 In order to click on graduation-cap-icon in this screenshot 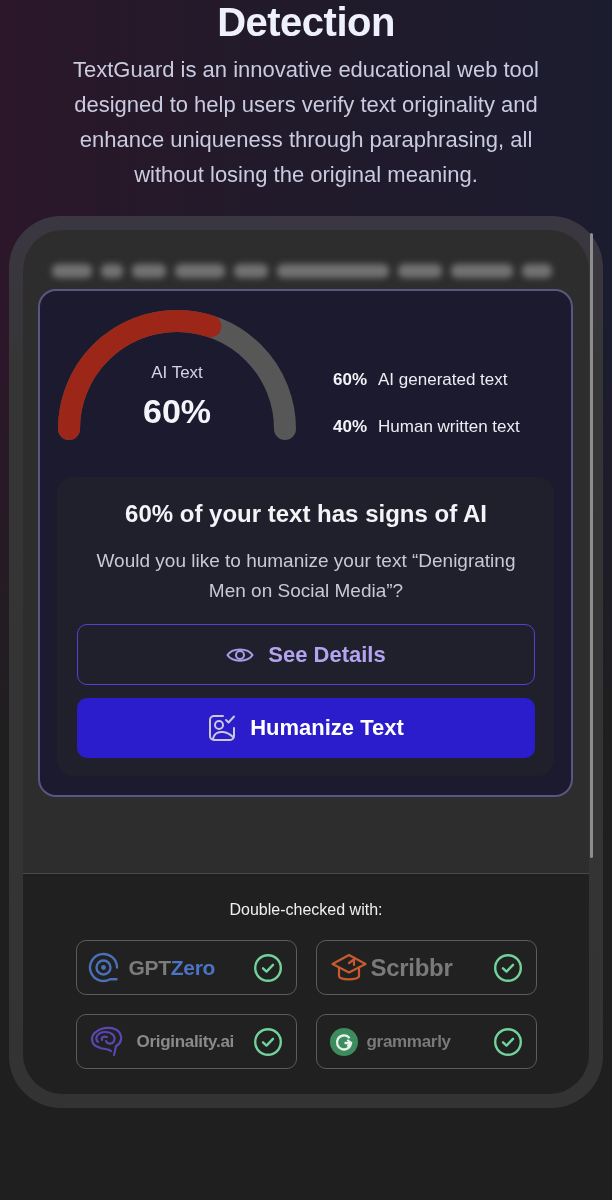, I will do `click(348, 967)`.